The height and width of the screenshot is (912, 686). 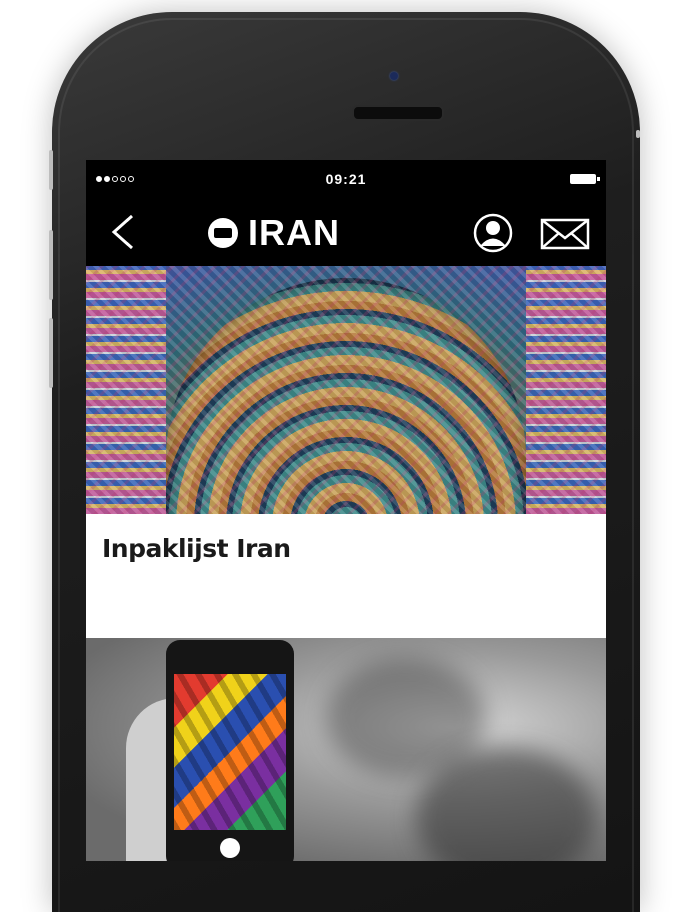 I want to click on user-icon, so click(x=493, y=233).